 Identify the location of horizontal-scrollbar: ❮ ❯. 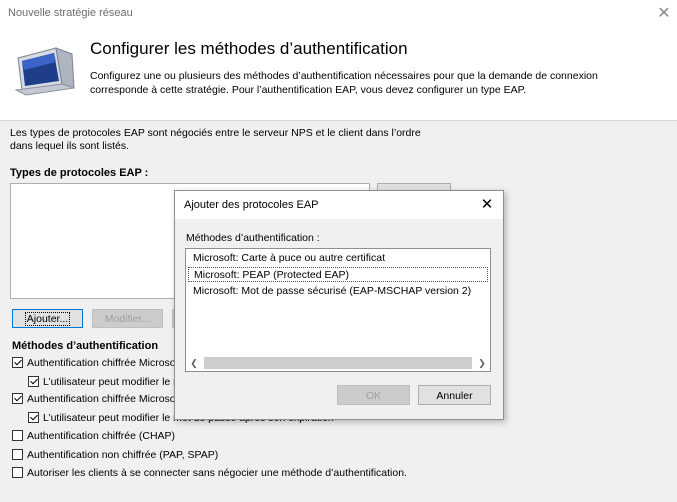
(338, 363).